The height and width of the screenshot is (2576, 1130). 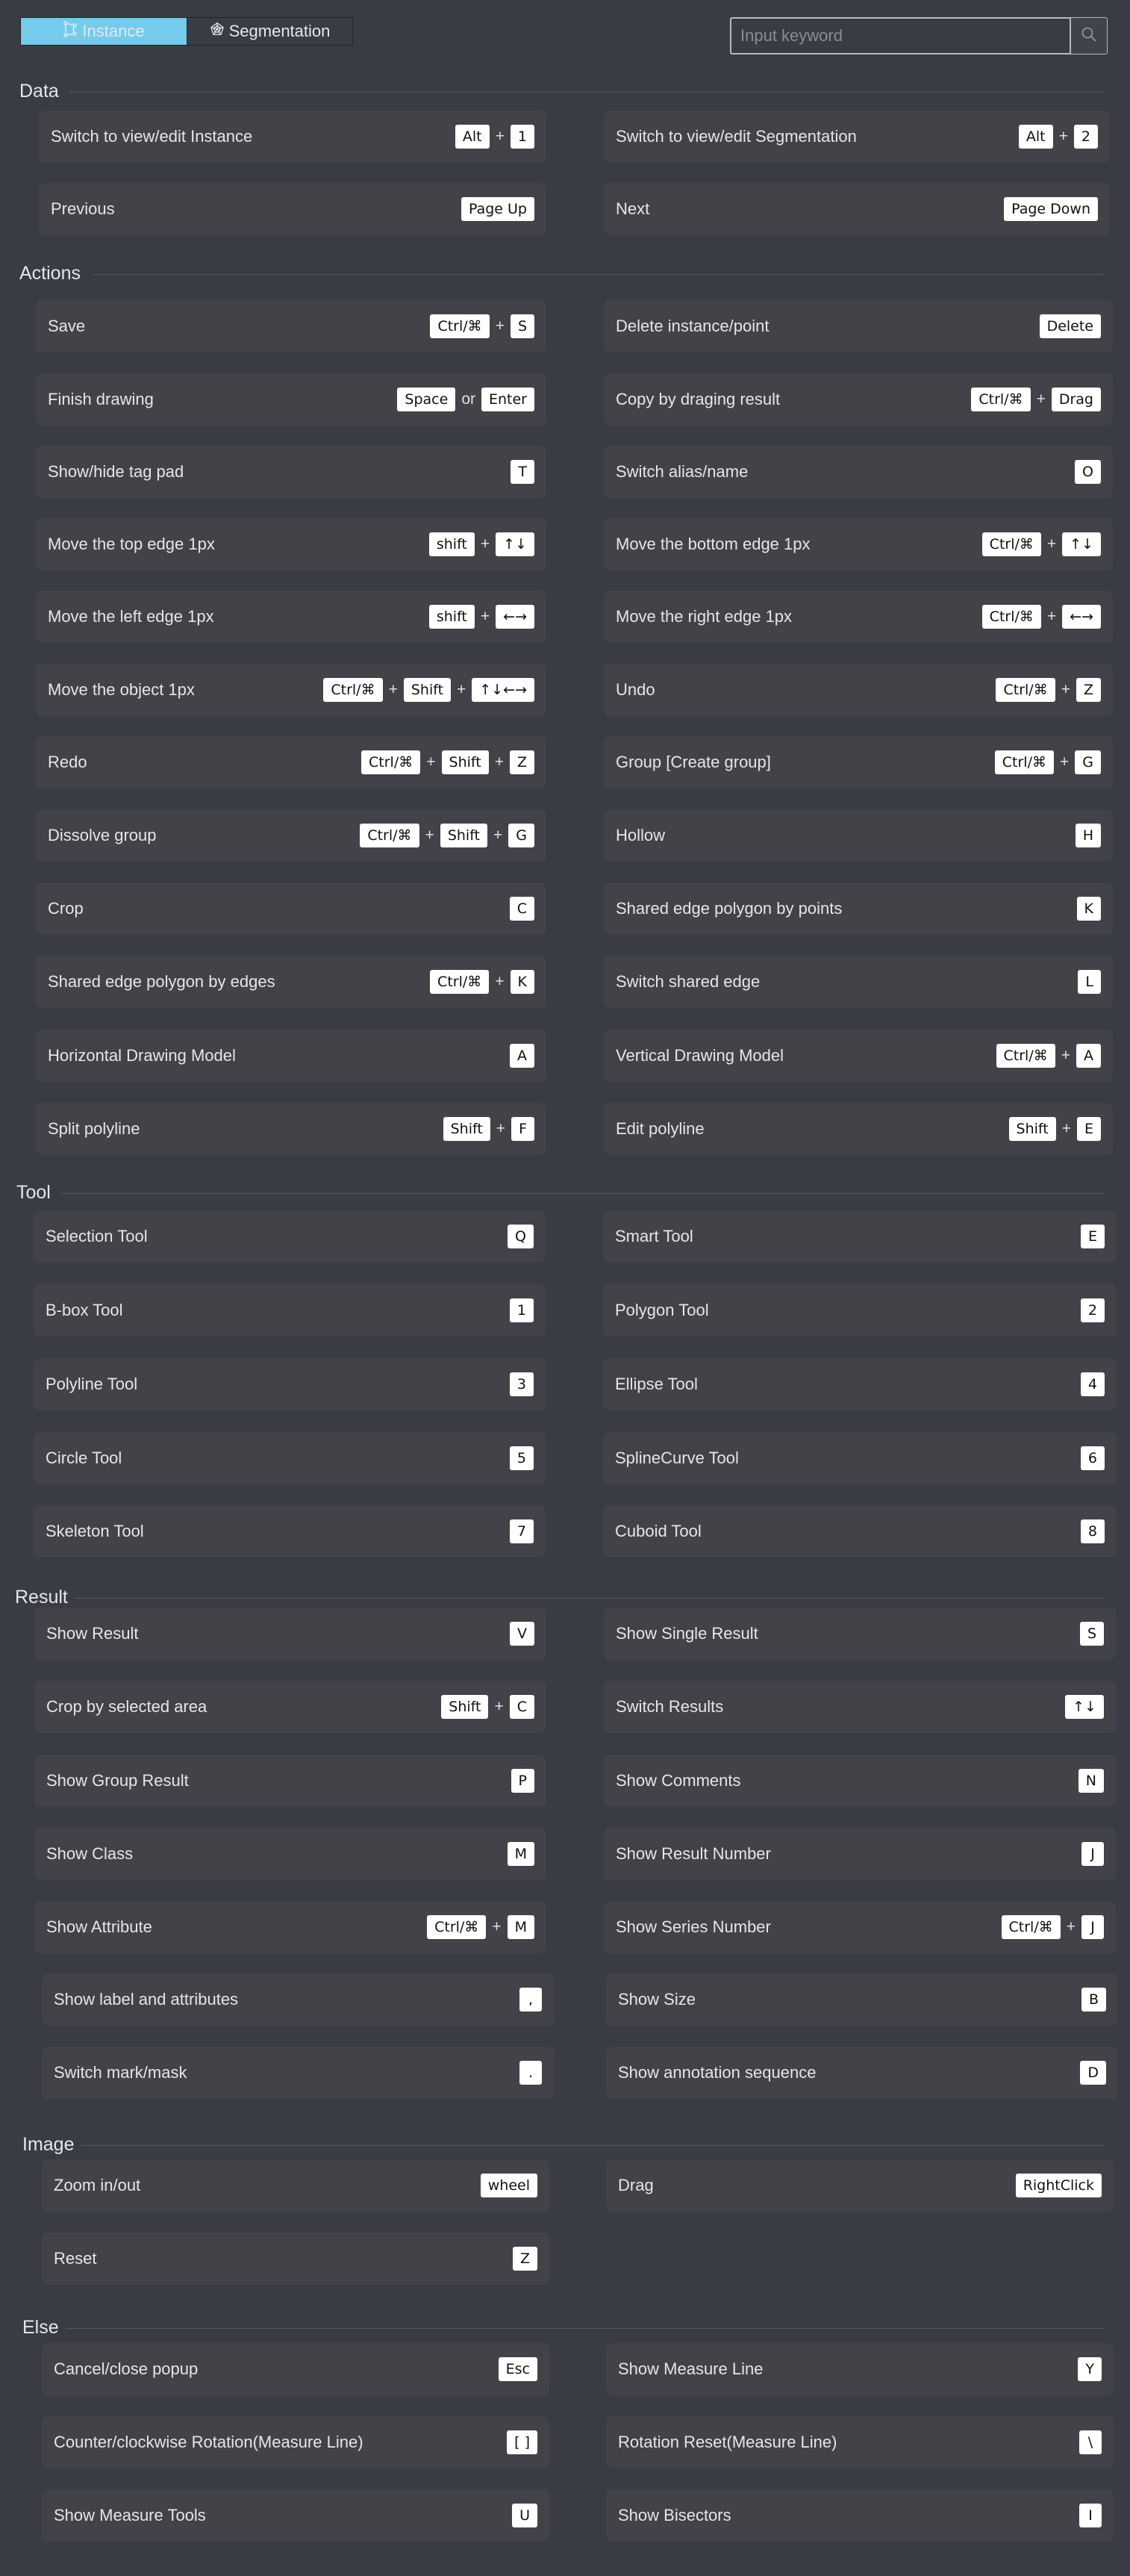 I want to click on shortcut-label: Counter/clockwise Rotation(Measure Line), so click(x=209, y=2442).